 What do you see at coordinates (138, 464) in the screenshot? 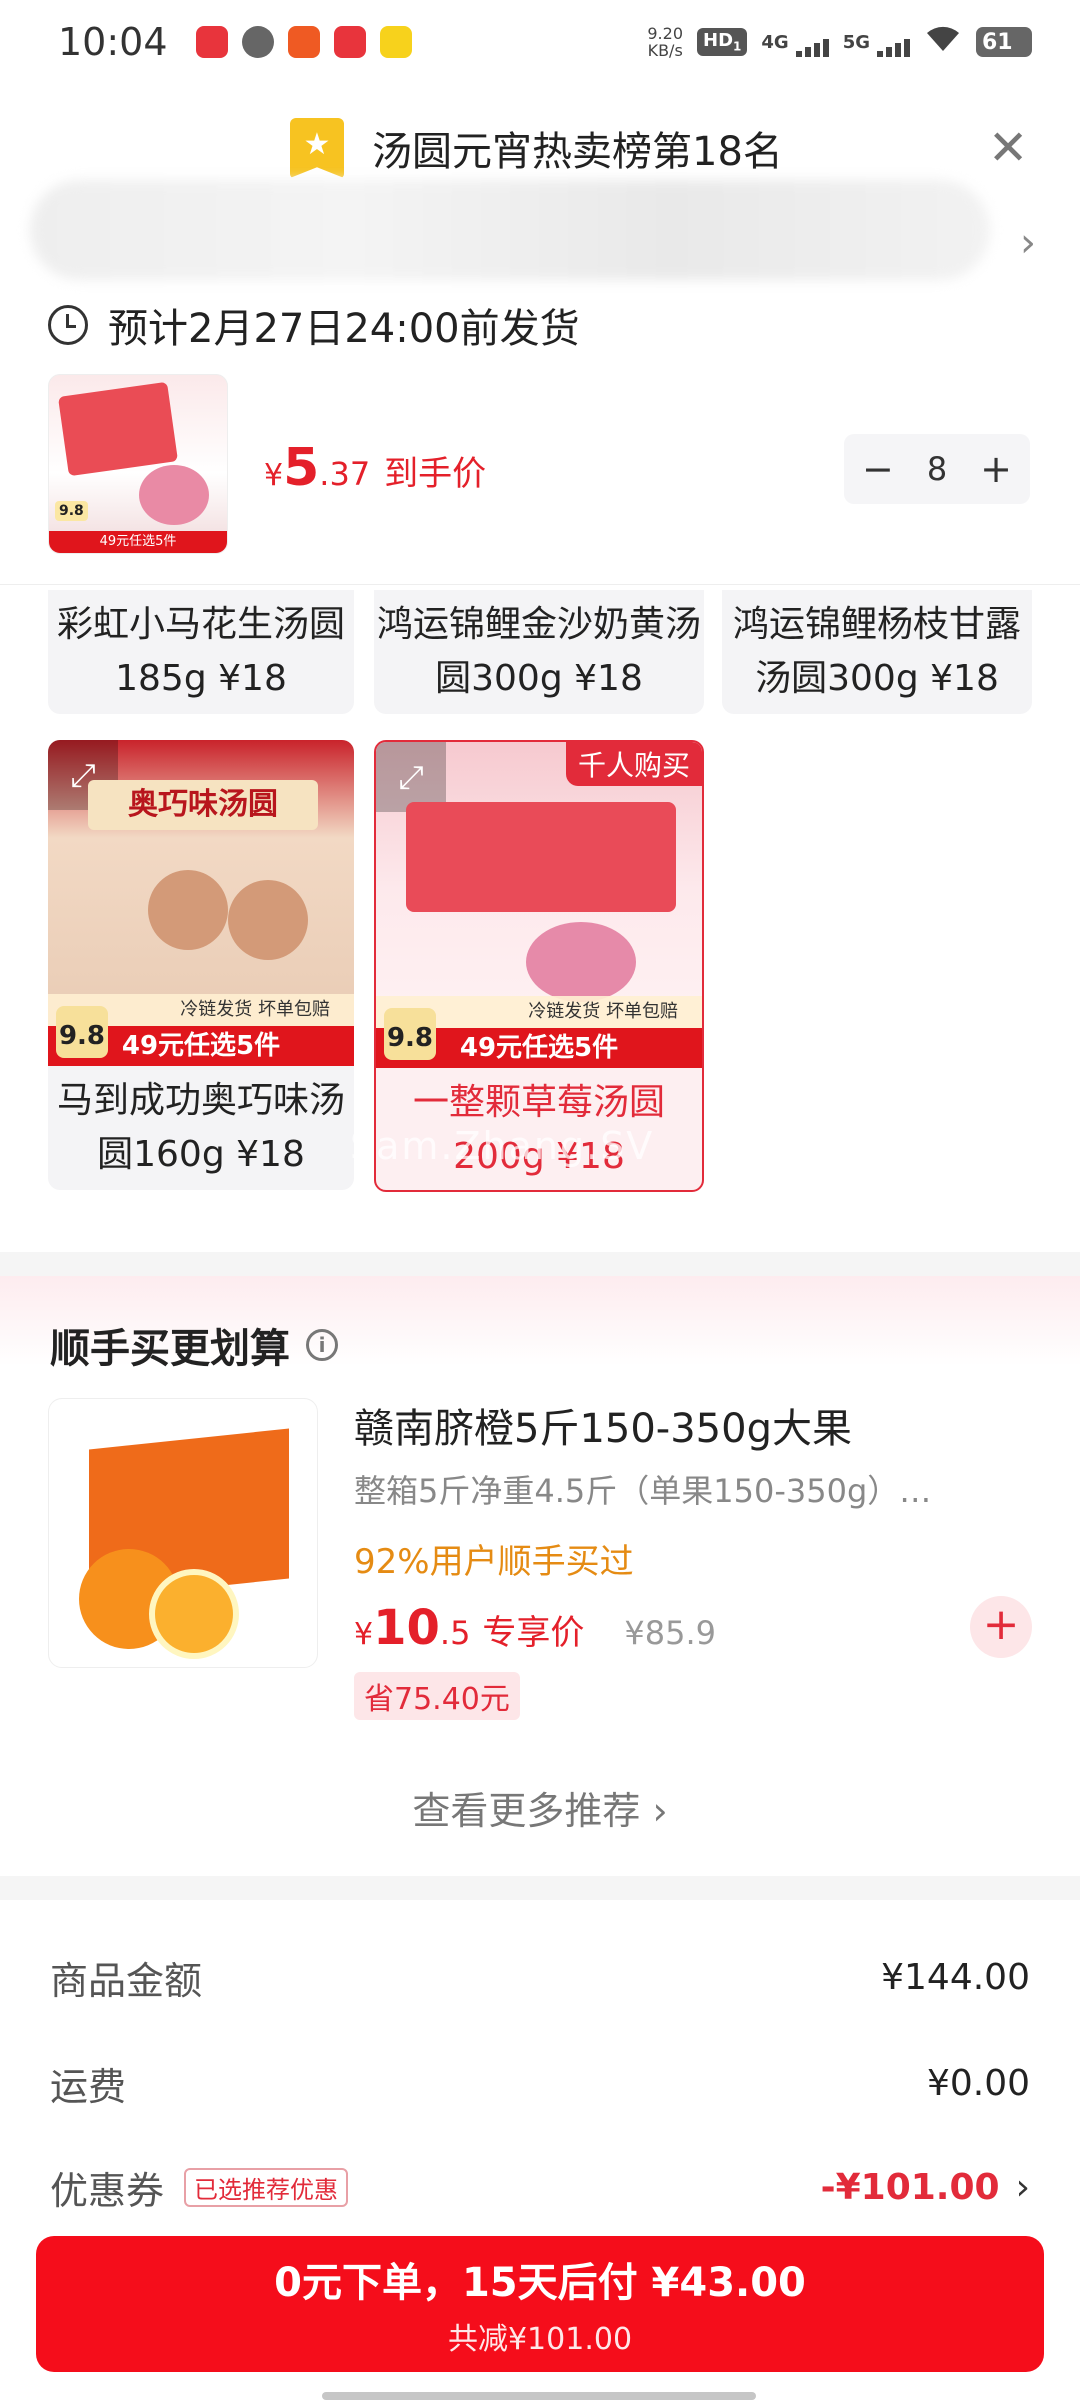
I see `product-thumbnail: 9.8 49元任选5件` at bounding box center [138, 464].